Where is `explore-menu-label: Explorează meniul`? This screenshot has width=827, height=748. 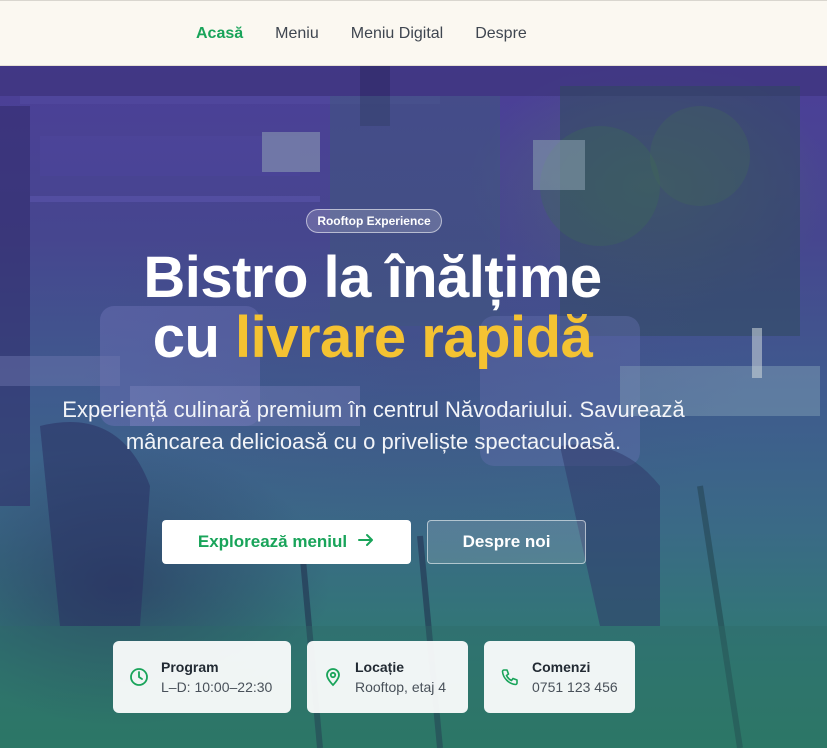 explore-menu-label: Explorează meniul is located at coordinates (272, 541).